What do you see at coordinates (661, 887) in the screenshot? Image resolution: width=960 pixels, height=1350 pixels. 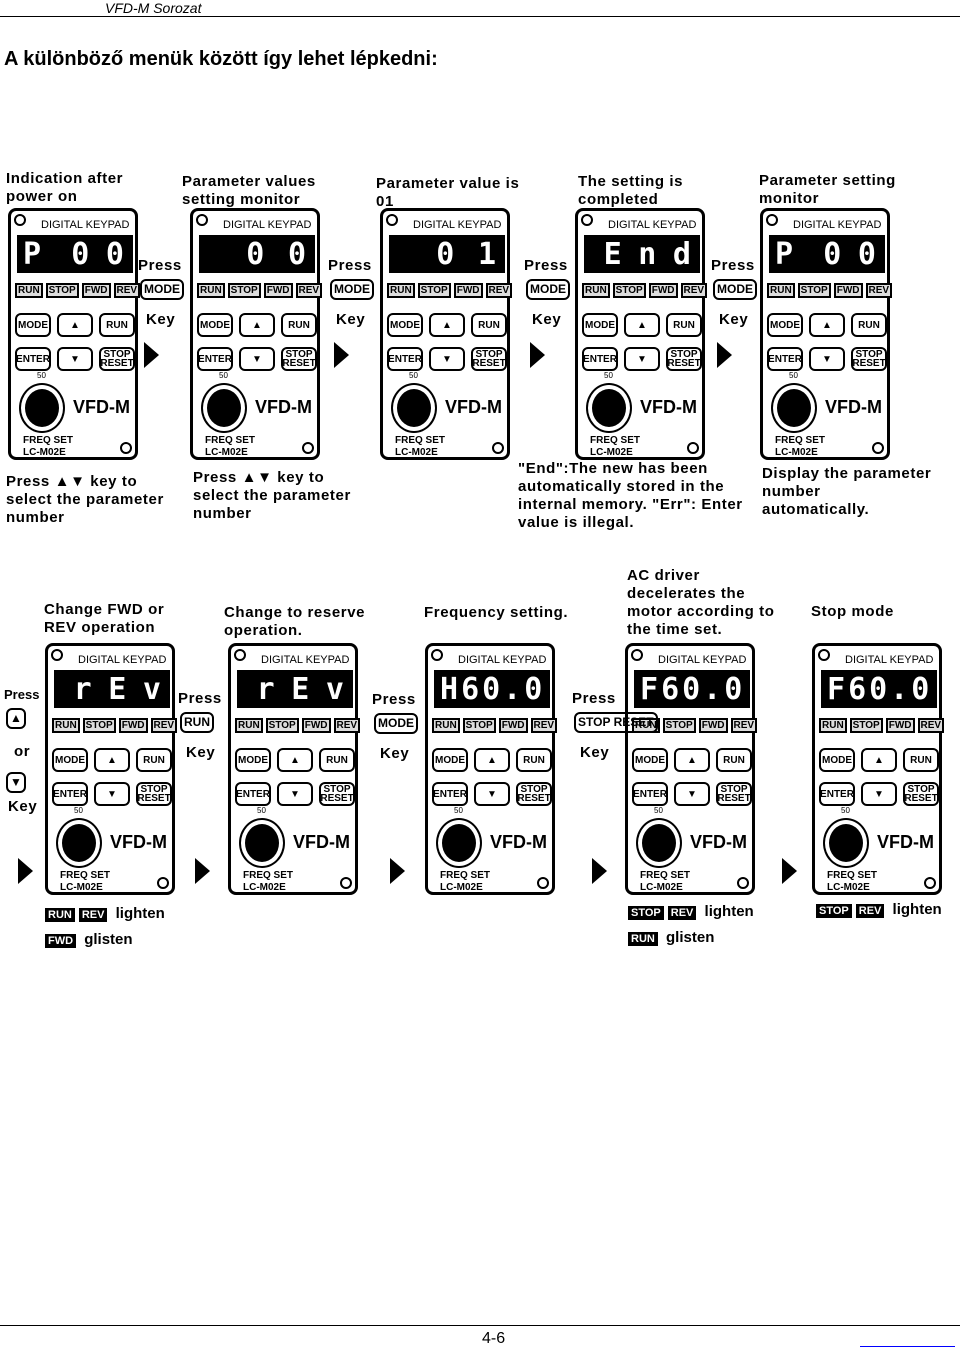 I see `part-number: LC-M02E` at bounding box center [661, 887].